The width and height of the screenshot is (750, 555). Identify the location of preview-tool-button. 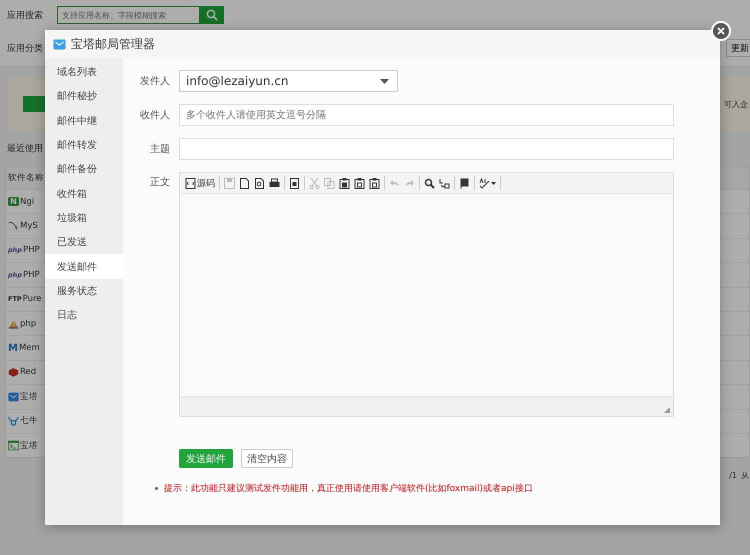
(259, 183).